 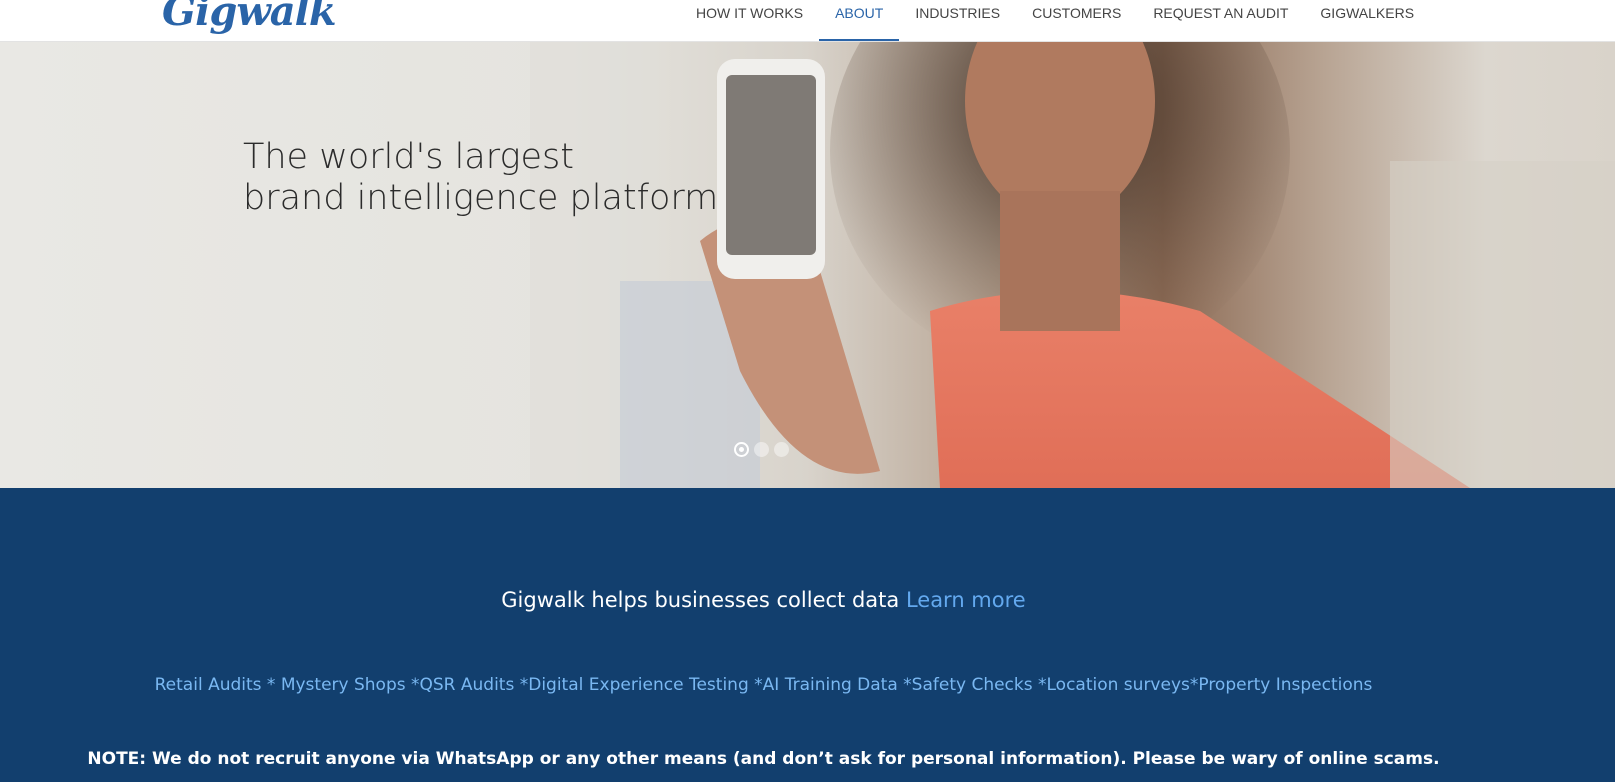 What do you see at coordinates (1220, 20) in the screenshot?
I see `nav-request-an-audit: REQUEST AN AUDIT` at bounding box center [1220, 20].